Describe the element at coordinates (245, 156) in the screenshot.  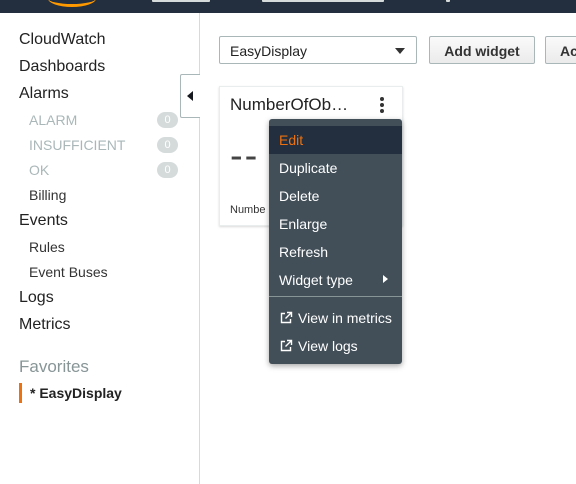
I see `widget-value: --` at that location.